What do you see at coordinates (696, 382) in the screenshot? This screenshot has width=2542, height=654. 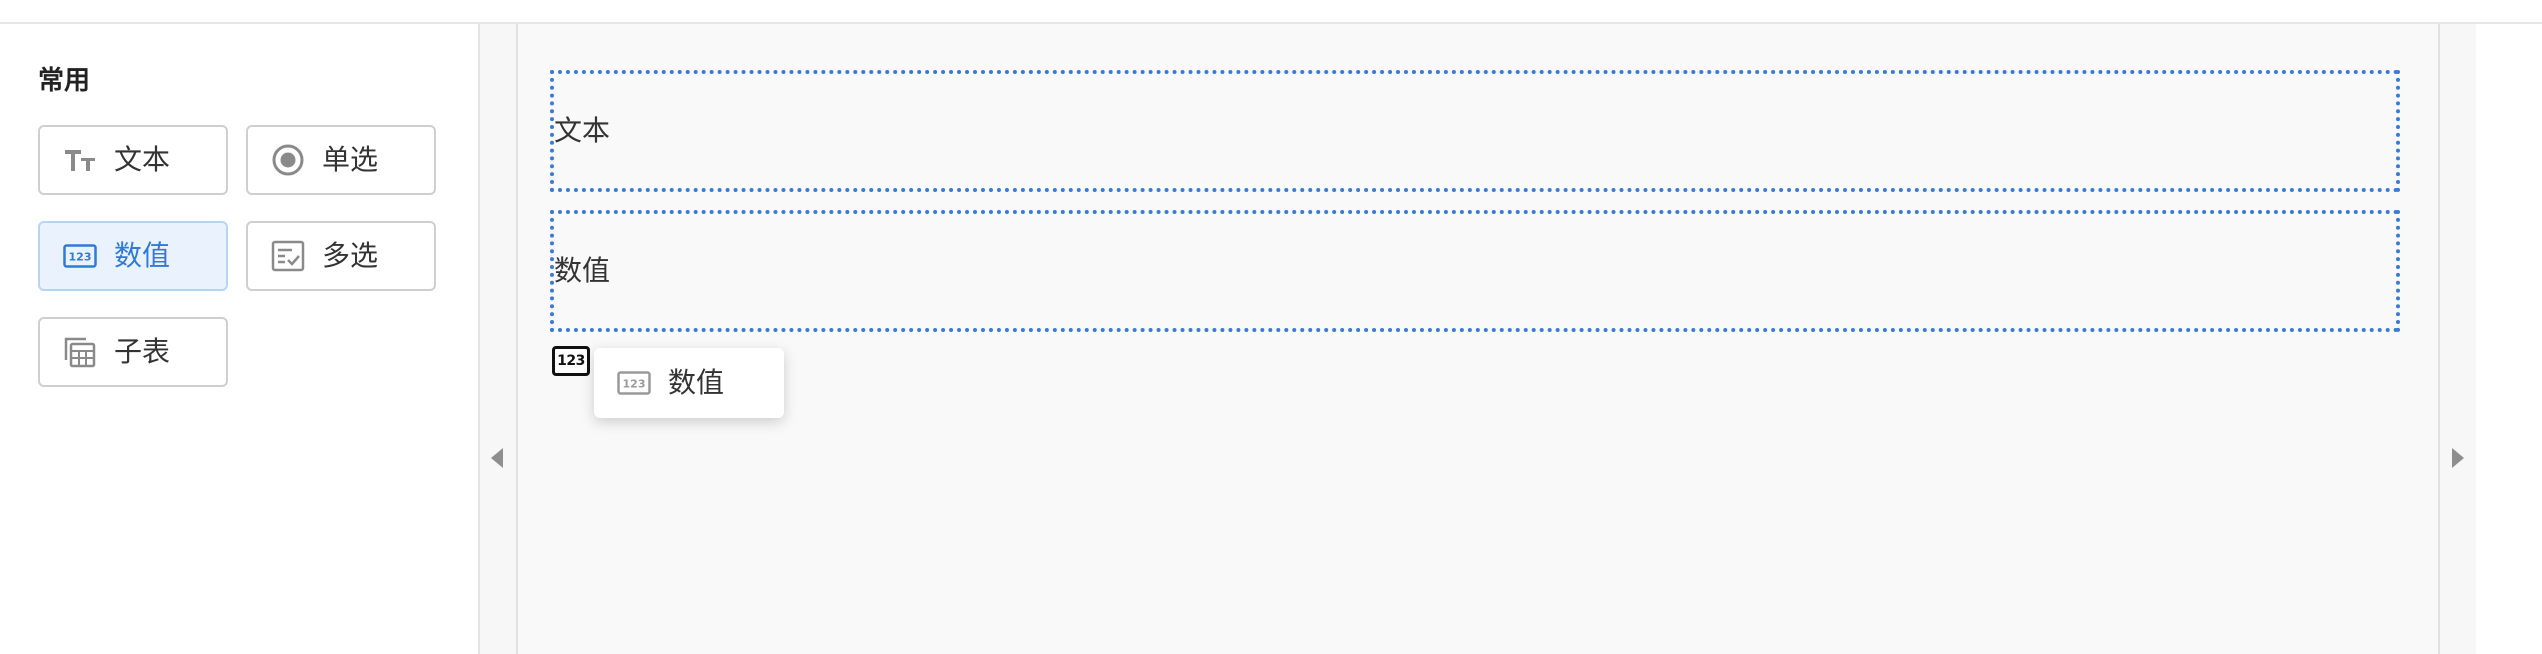 I see `drag-ghost-label: 数值` at bounding box center [696, 382].